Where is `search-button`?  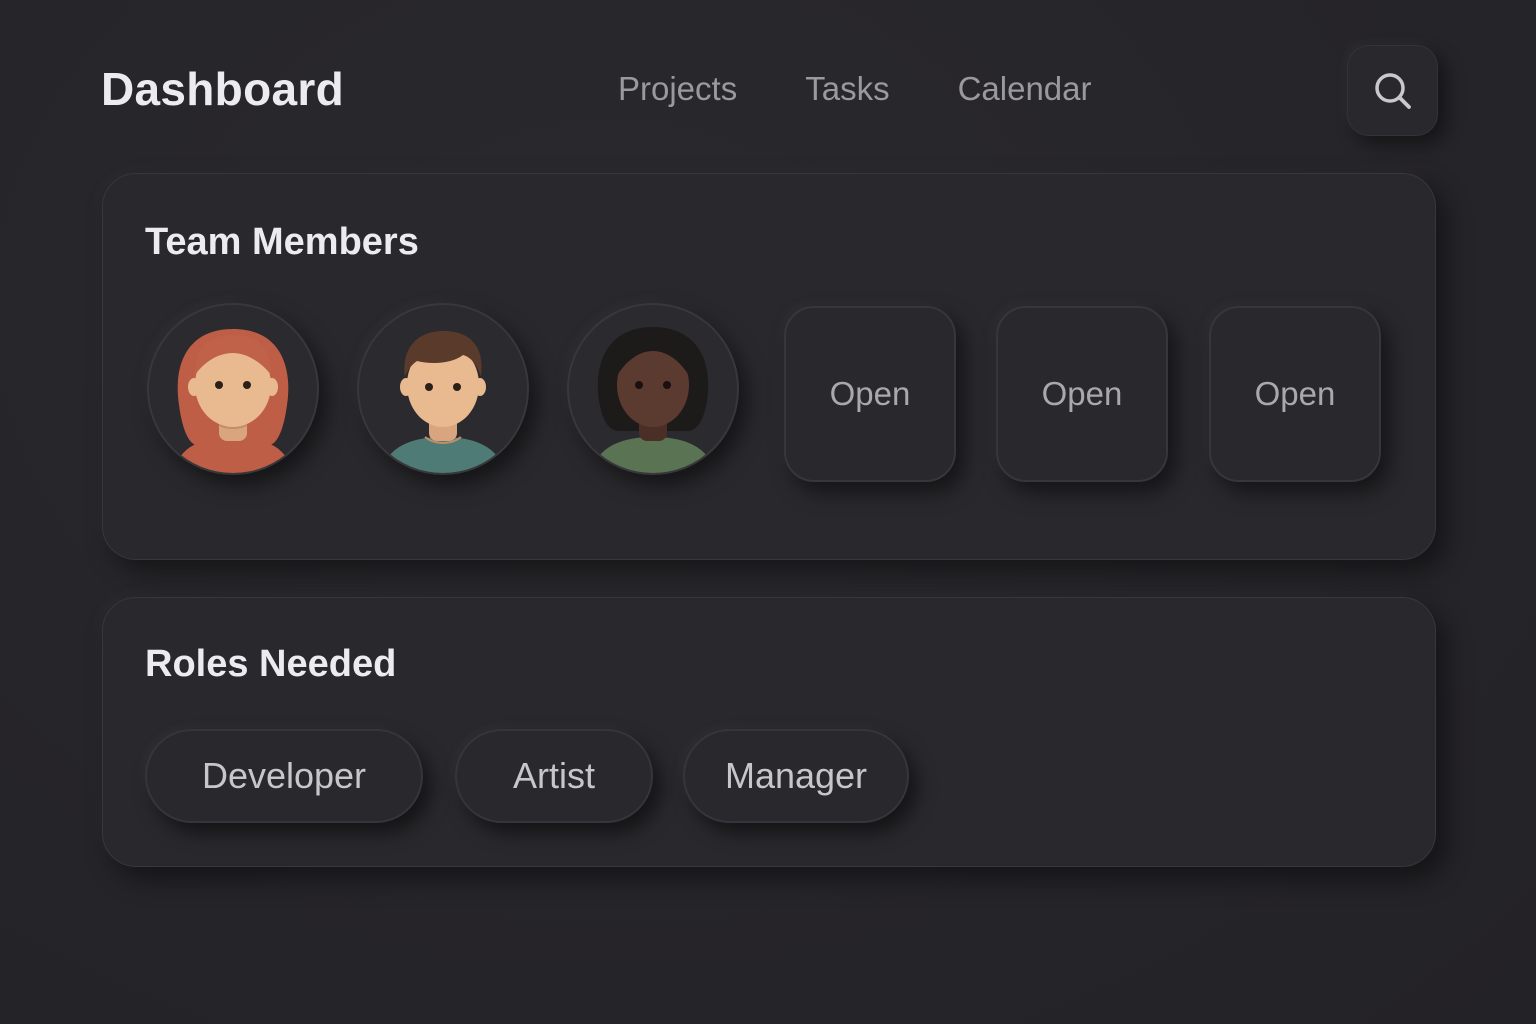 search-button is located at coordinates (1392, 90).